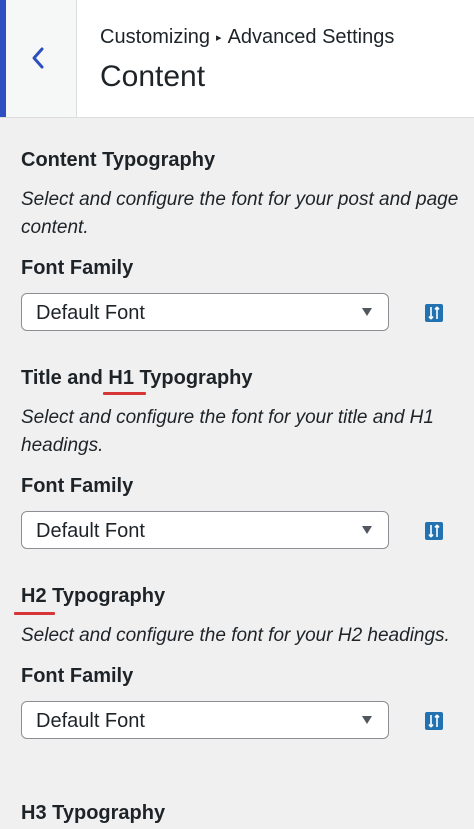 The width and height of the screenshot is (474, 829). I want to click on h1-annotation-underline, so click(124, 393).